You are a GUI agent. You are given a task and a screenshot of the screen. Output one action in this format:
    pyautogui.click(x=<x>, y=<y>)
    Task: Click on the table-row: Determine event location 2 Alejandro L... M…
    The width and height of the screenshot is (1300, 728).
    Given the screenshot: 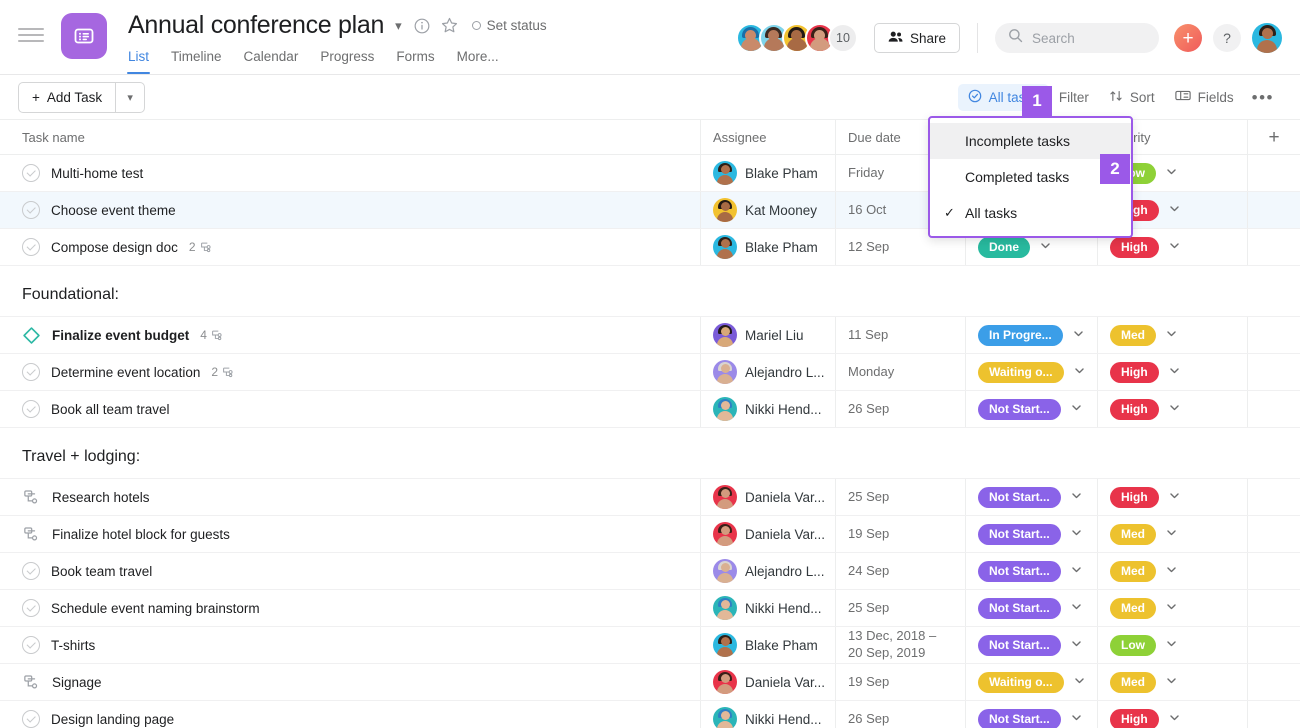 What is the action you would take?
    pyautogui.click(x=650, y=372)
    